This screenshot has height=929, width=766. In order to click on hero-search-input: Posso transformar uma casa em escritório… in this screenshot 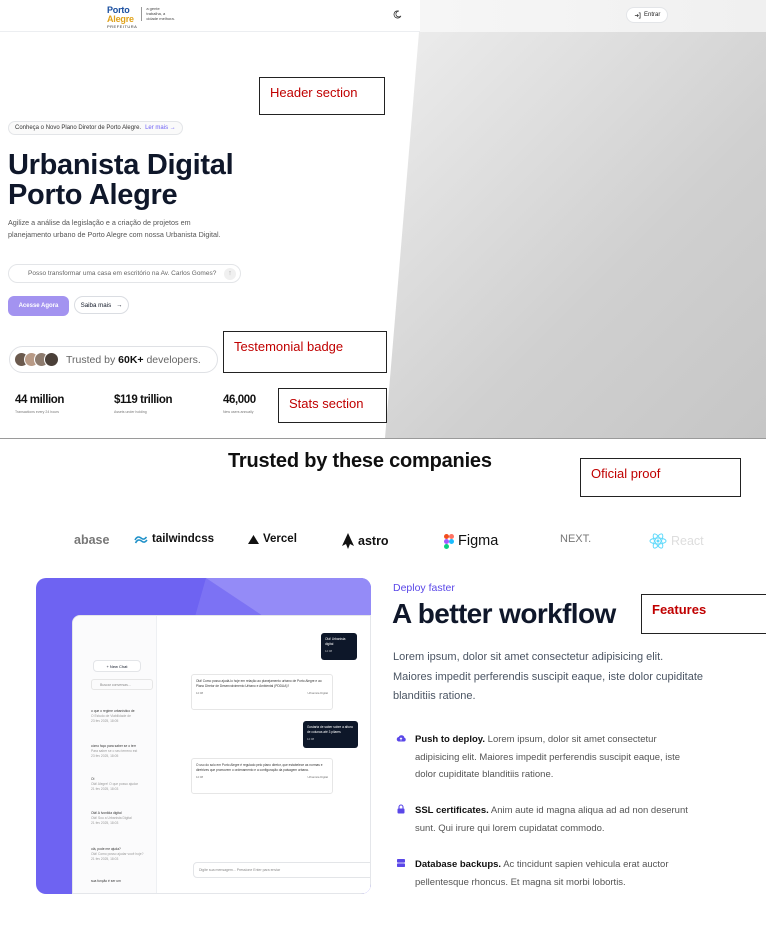, I will do `click(124, 273)`.